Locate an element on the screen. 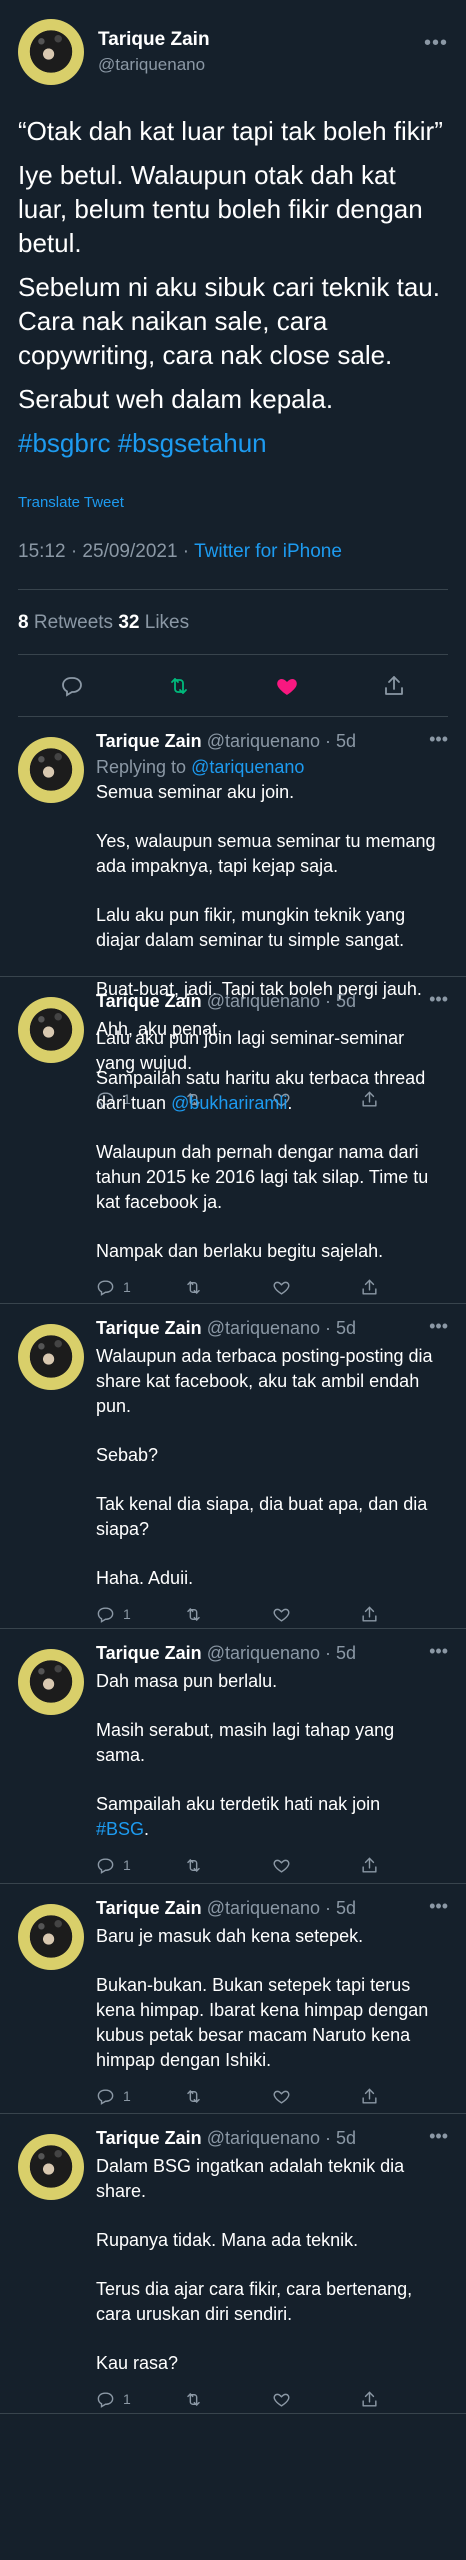  reply-paragraph: Dah masa pun berlalu. is located at coordinates (187, 1681).